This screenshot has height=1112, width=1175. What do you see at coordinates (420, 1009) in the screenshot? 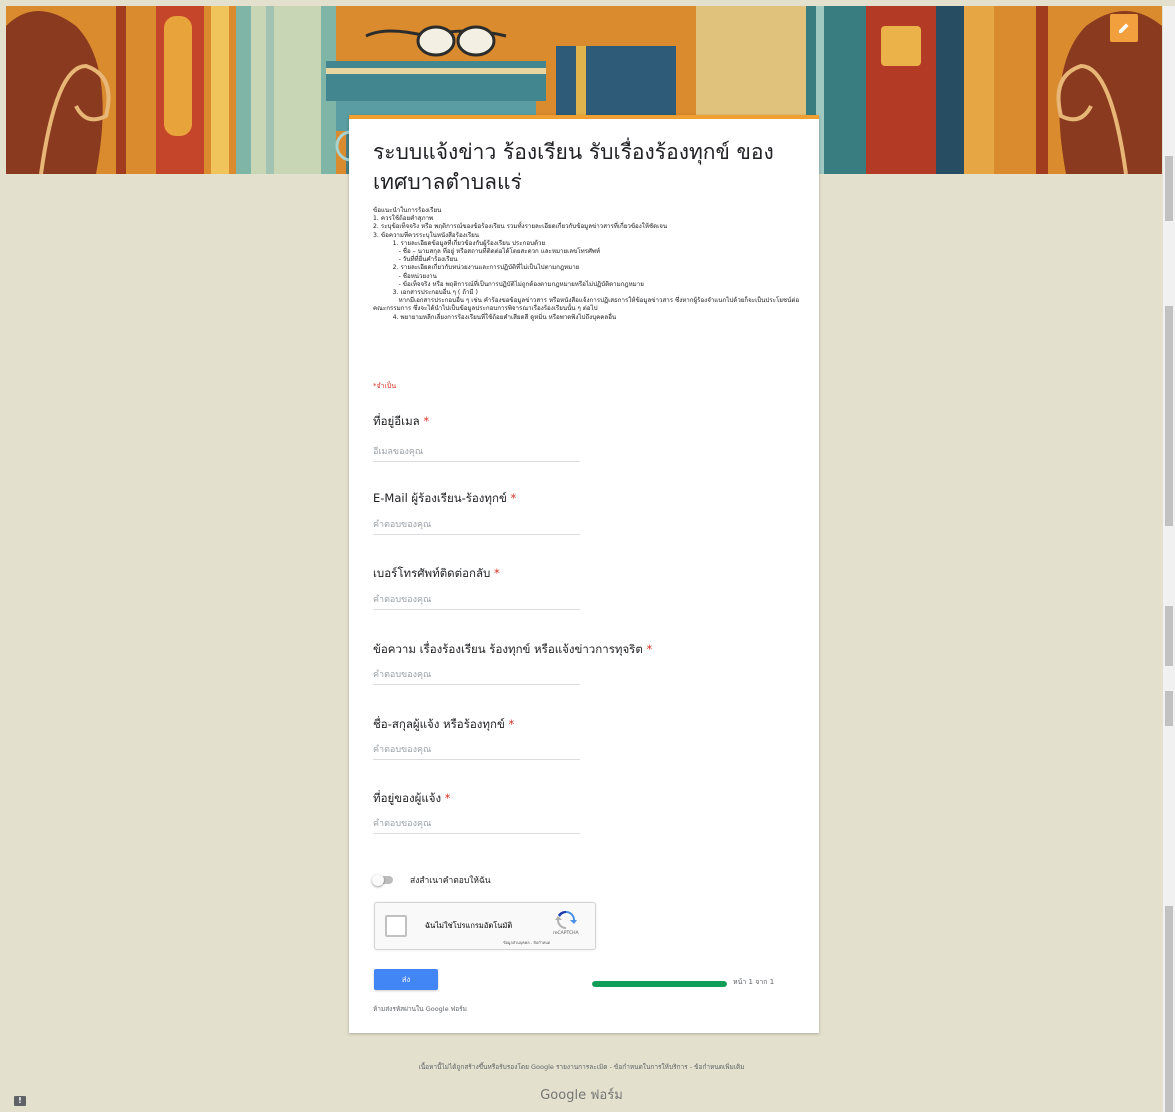
I see `no-password-note: ห้ามส่งรหัสผ่านใน Google ฟอร์ม` at bounding box center [420, 1009].